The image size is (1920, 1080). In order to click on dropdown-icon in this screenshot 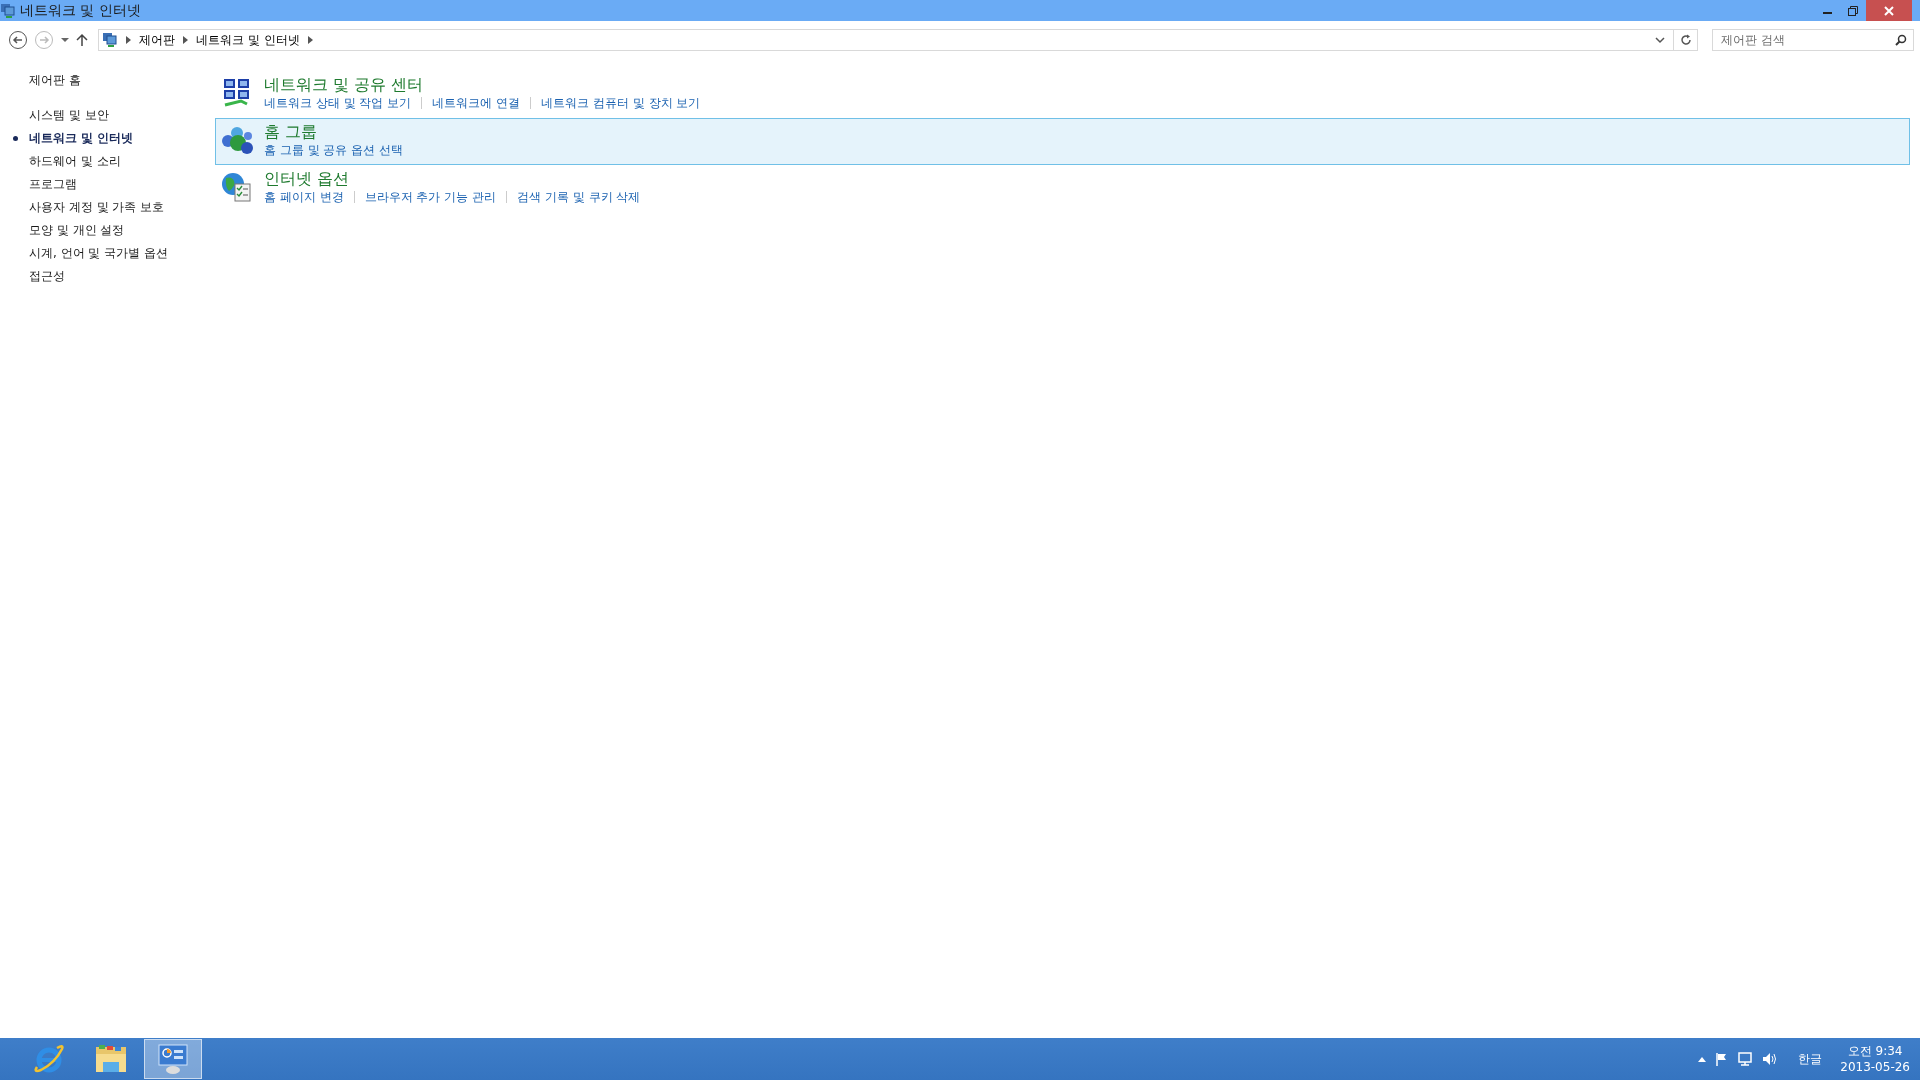, I will do `click(1660, 40)`.